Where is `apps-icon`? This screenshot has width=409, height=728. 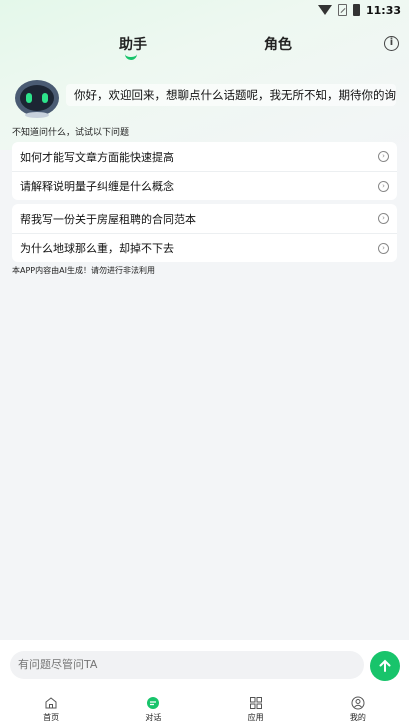 apps-icon is located at coordinates (255, 702).